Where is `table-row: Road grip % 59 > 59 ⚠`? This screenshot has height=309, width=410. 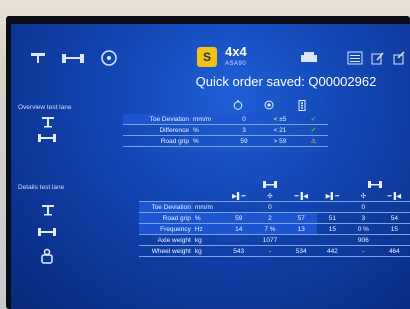 table-row: Road grip % 59 > 59 ⚠ is located at coordinates (225, 141).